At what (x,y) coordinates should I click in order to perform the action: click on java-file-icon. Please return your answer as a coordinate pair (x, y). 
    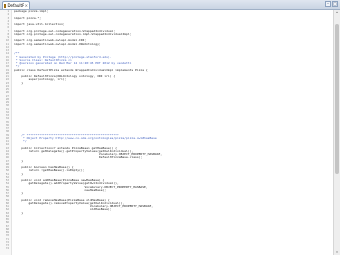
    Looking at the image, I should click on (5, 5).